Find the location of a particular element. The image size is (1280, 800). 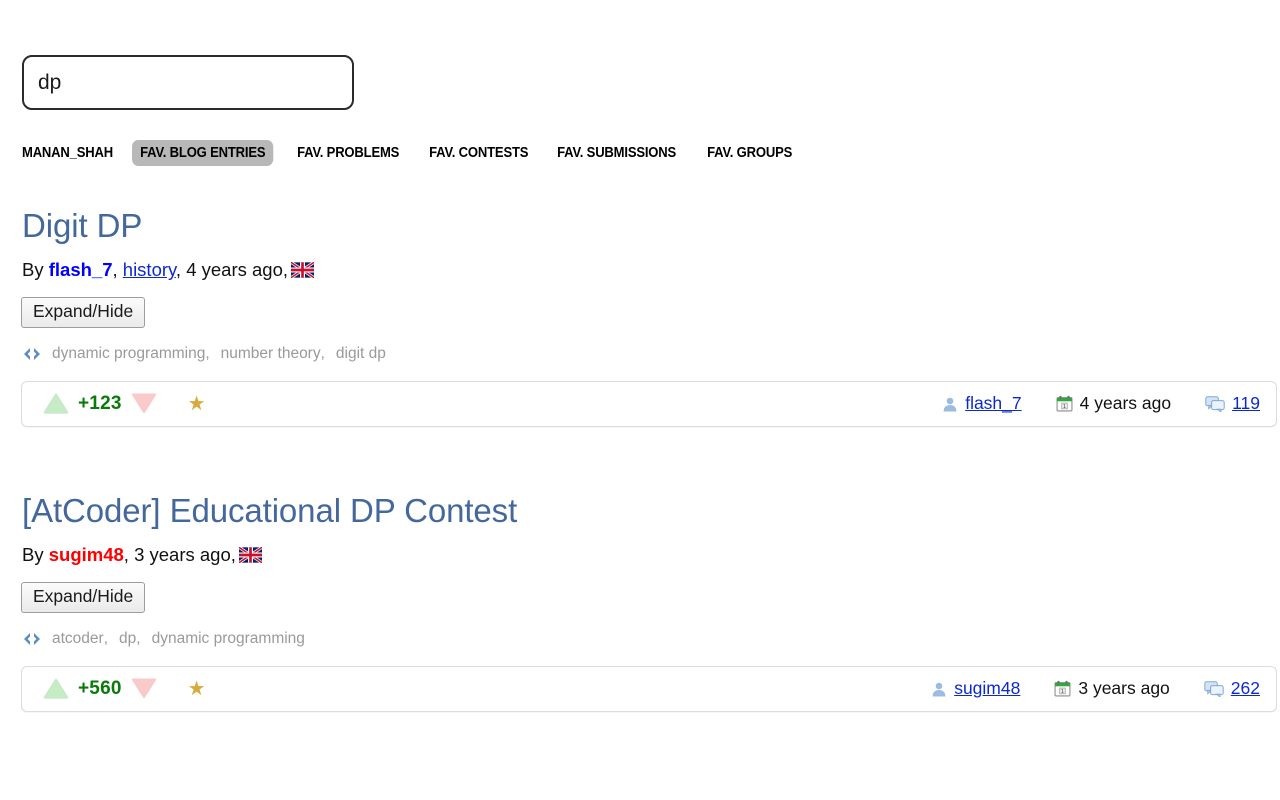

tag-link: number theory is located at coordinates (271, 354).